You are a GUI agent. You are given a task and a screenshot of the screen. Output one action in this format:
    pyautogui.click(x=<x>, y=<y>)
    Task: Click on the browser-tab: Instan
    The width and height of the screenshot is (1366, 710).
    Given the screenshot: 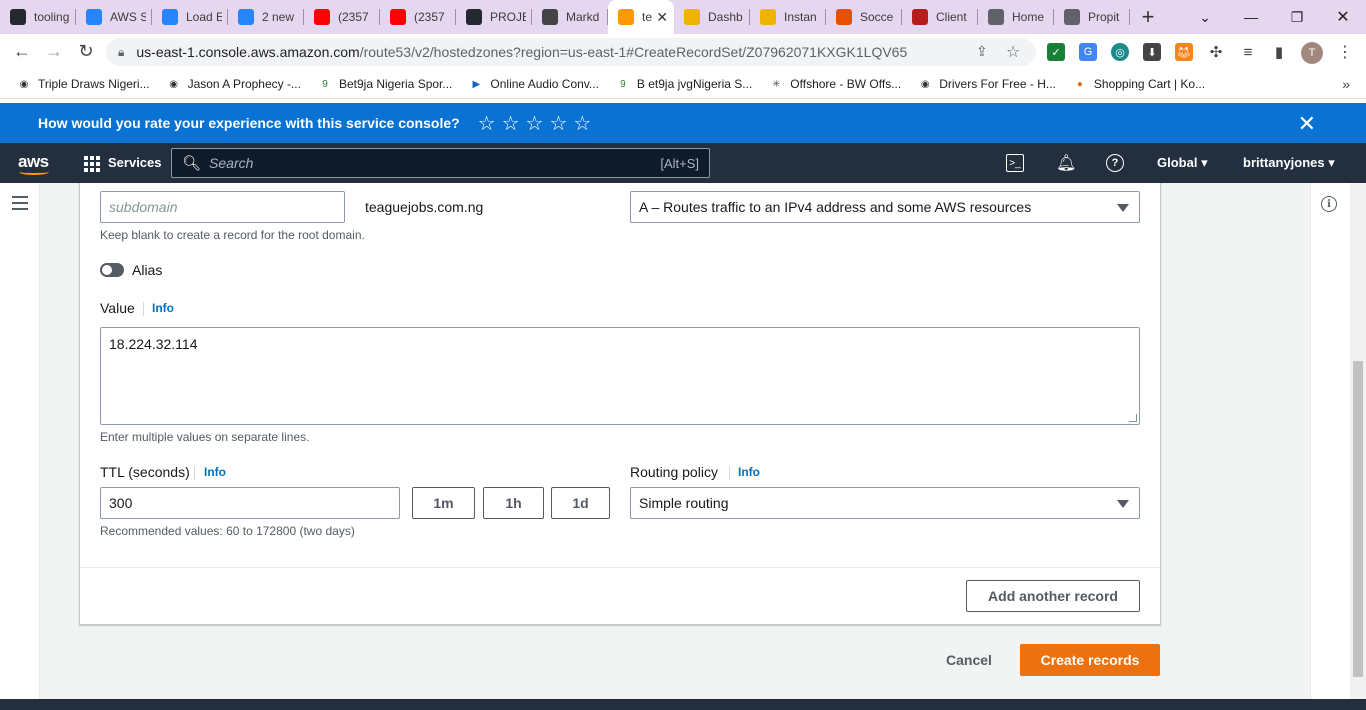 What is the action you would take?
    pyautogui.click(x=788, y=17)
    